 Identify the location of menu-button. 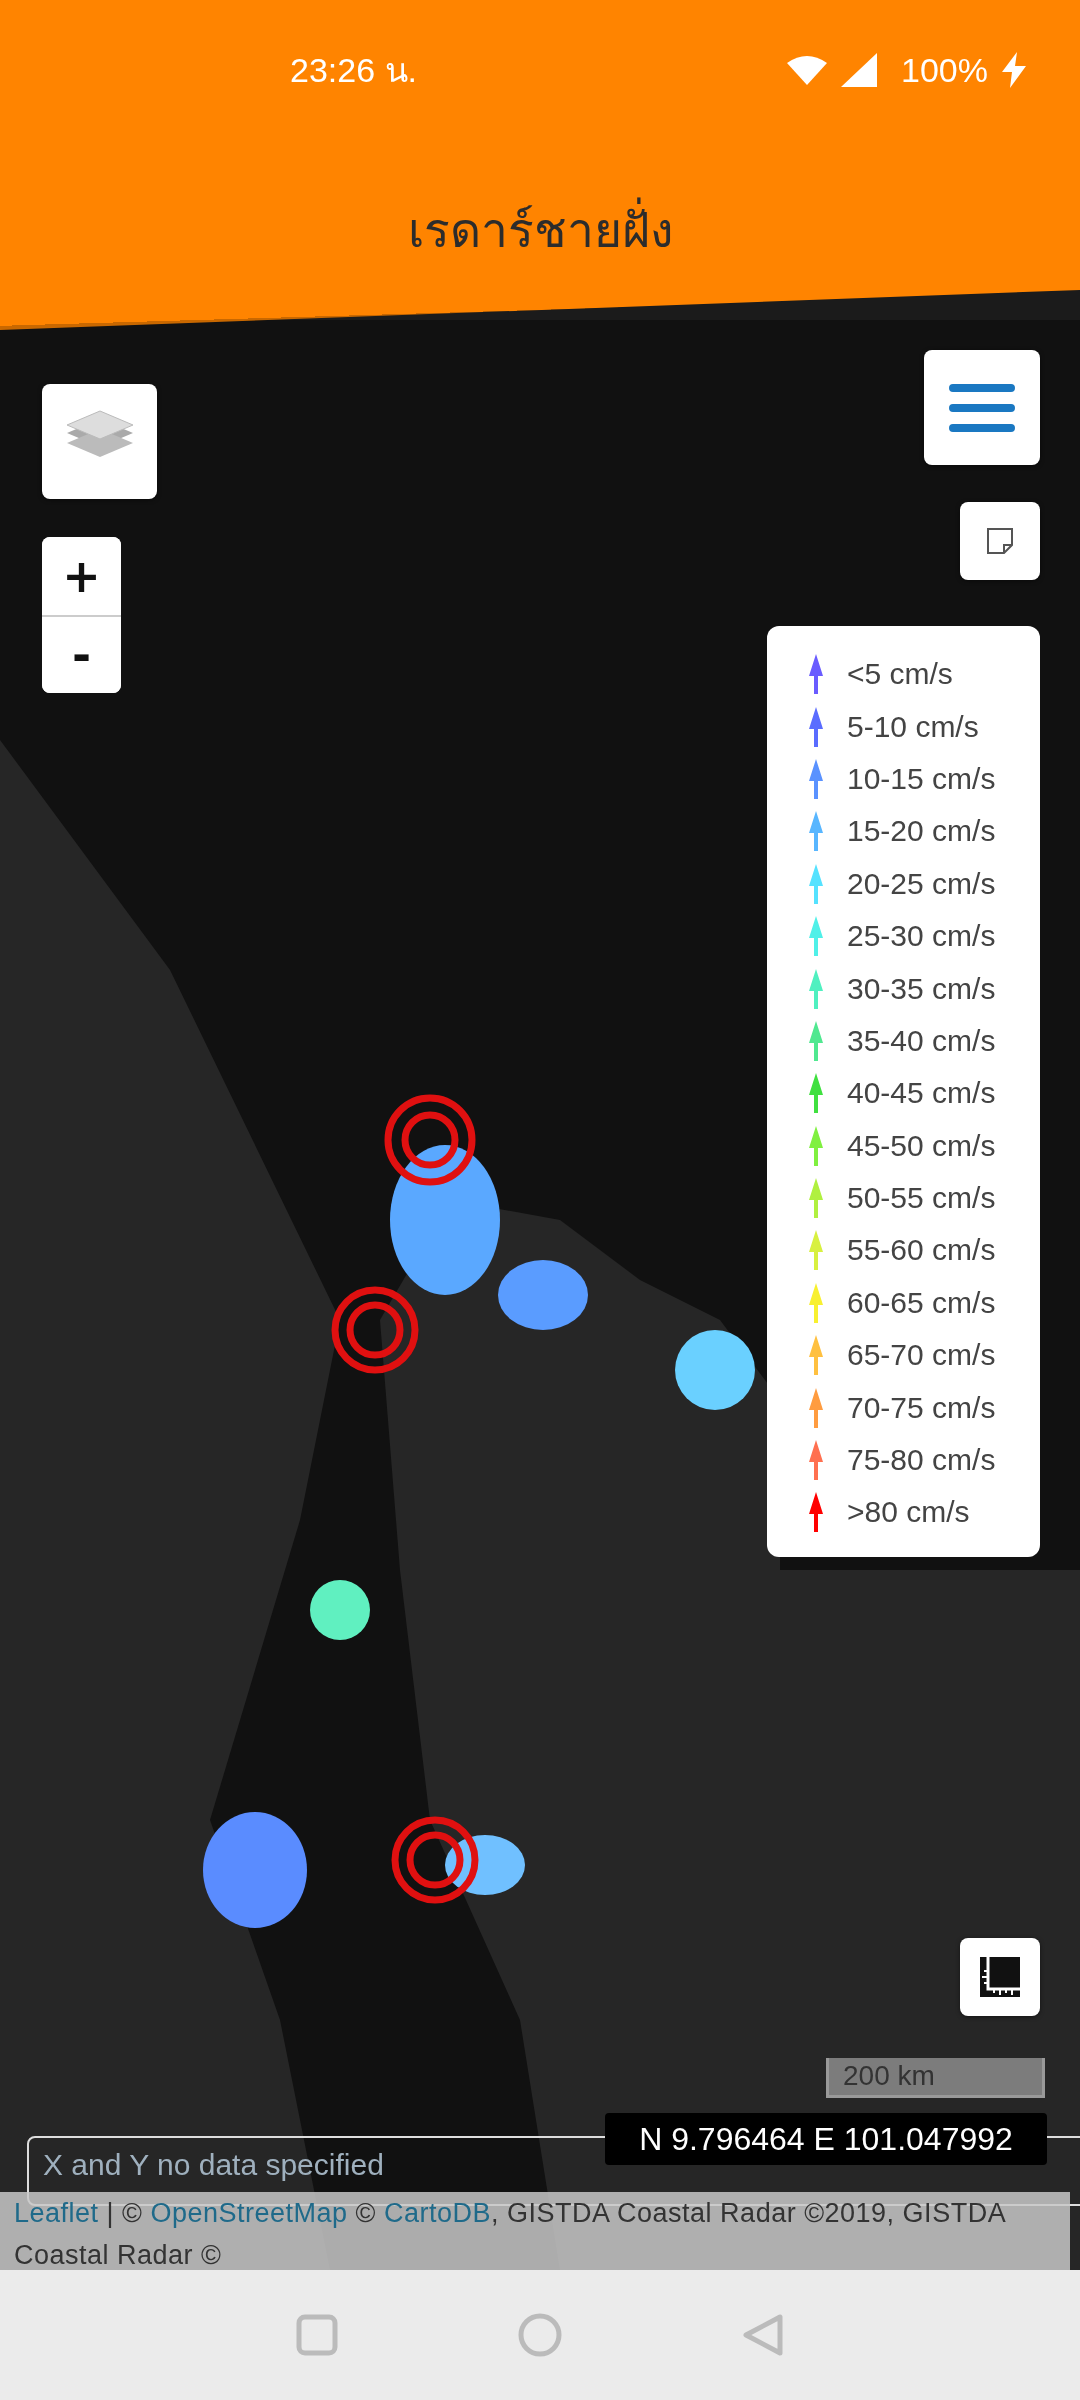
(982, 407).